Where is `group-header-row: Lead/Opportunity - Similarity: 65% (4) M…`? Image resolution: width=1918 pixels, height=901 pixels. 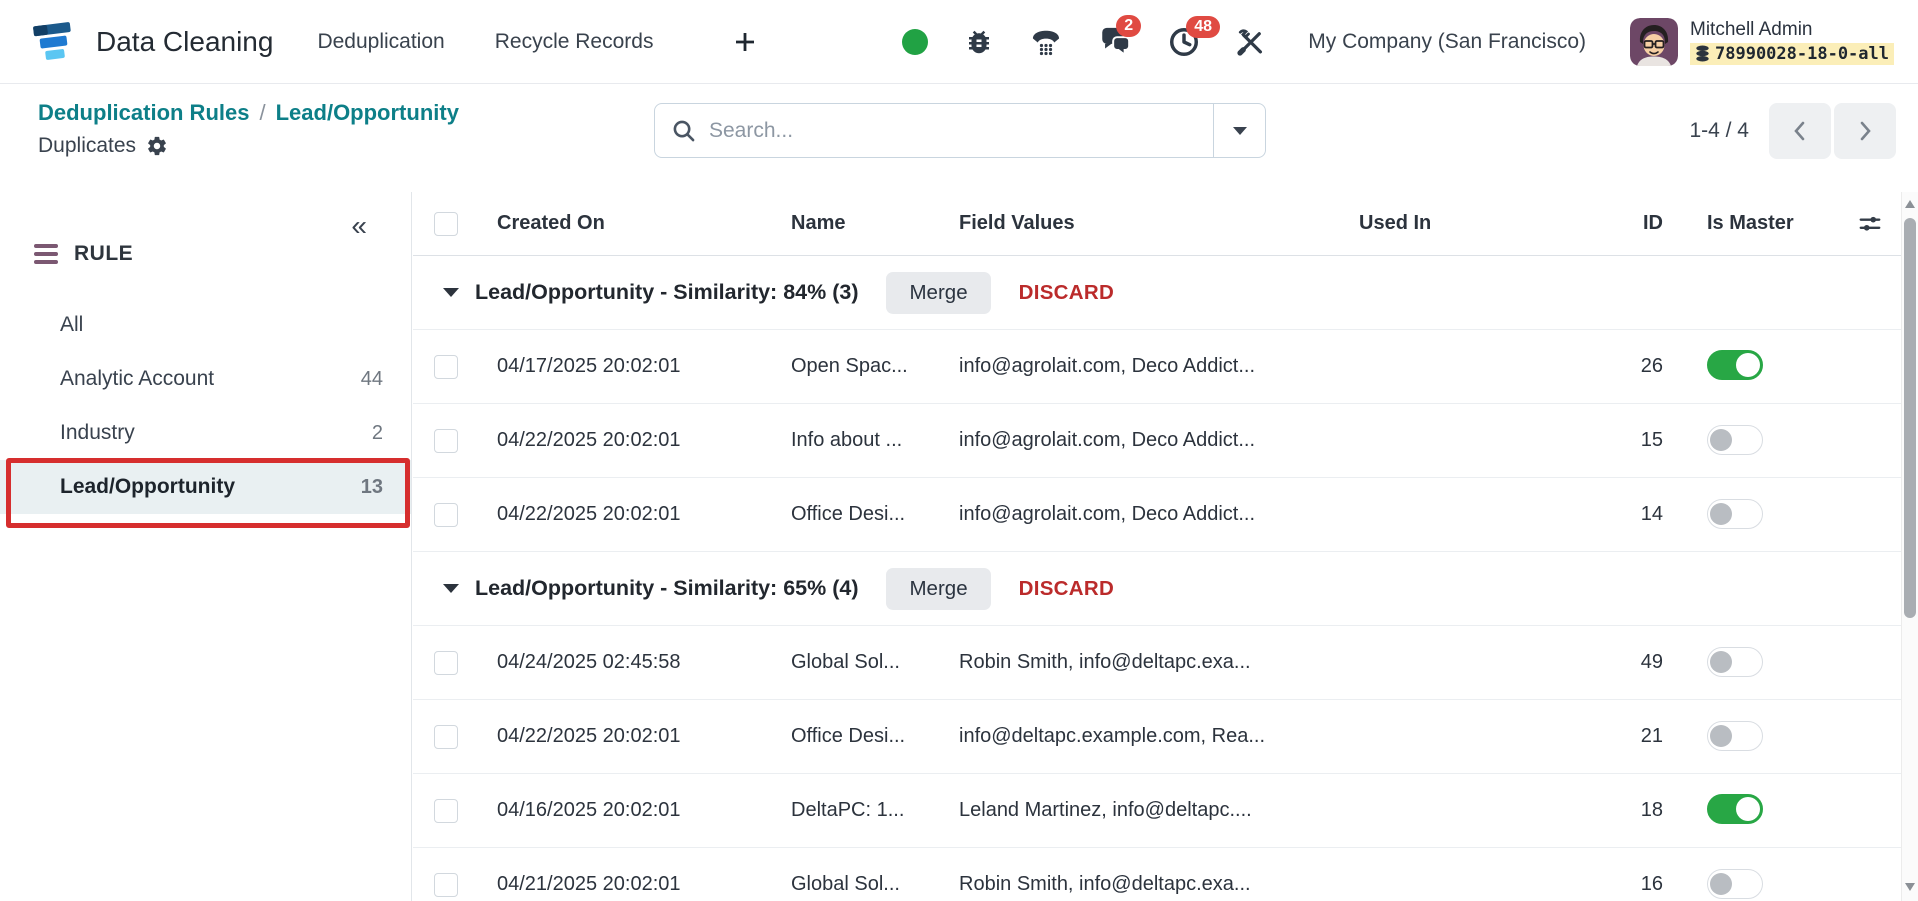 group-header-row: Lead/Opportunity - Similarity: 65% (4) M… is located at coordinates (1157, 589).